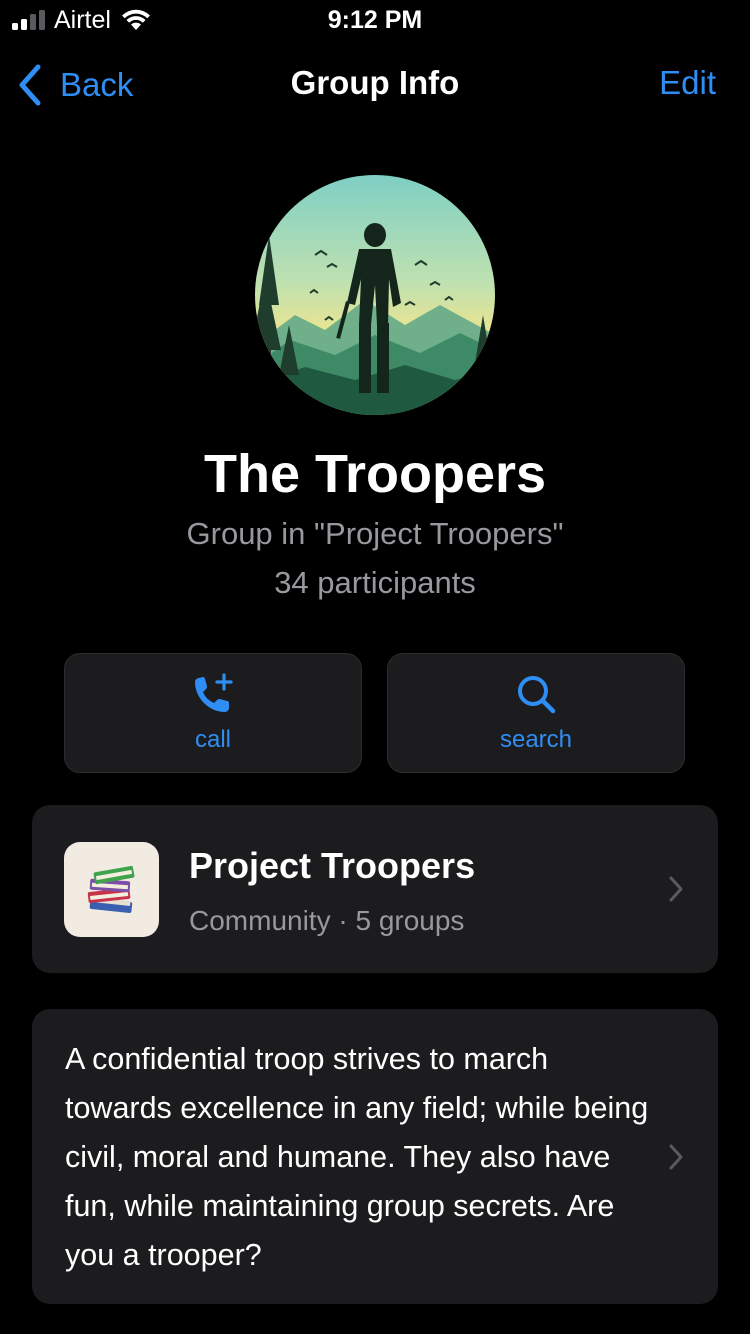 The height and width of the screenshot is (1334, 750). I want to click on call-label: call, so click(212, 739).